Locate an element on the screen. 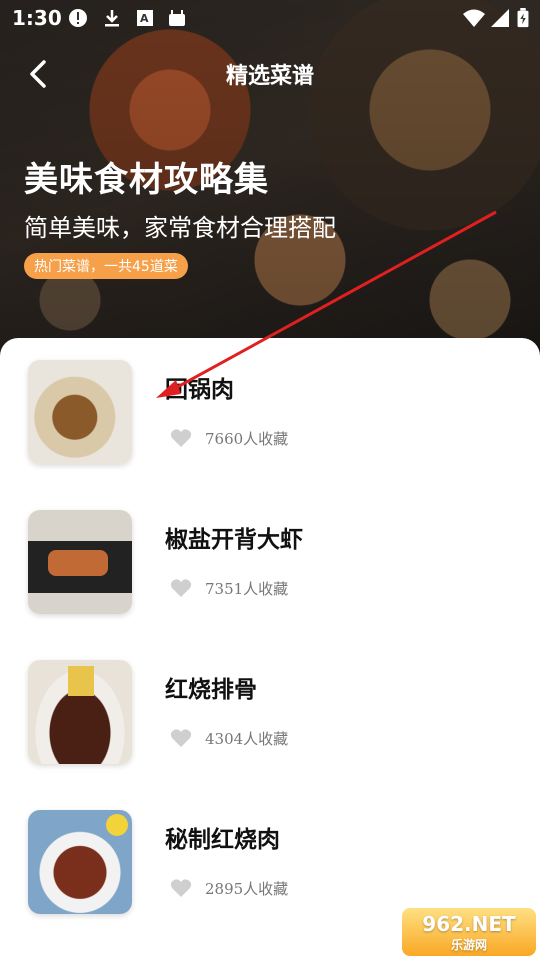 This screenshot has width=540, height=960. favorite-count: 4304人收藏 is located at coordinates (247, 739).